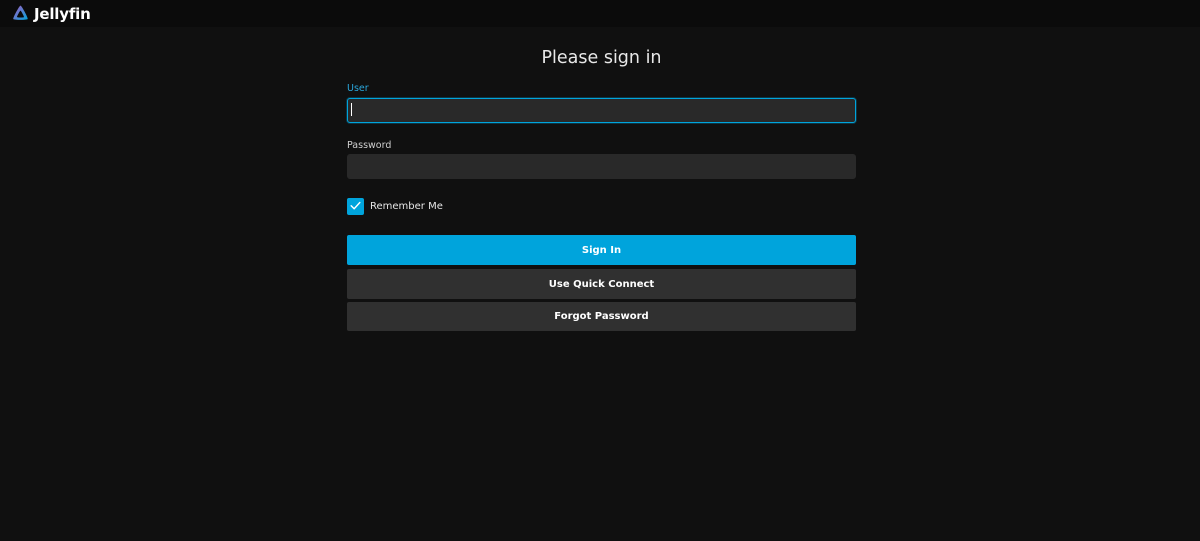  I want to click on text-caret, so click(351, 109).